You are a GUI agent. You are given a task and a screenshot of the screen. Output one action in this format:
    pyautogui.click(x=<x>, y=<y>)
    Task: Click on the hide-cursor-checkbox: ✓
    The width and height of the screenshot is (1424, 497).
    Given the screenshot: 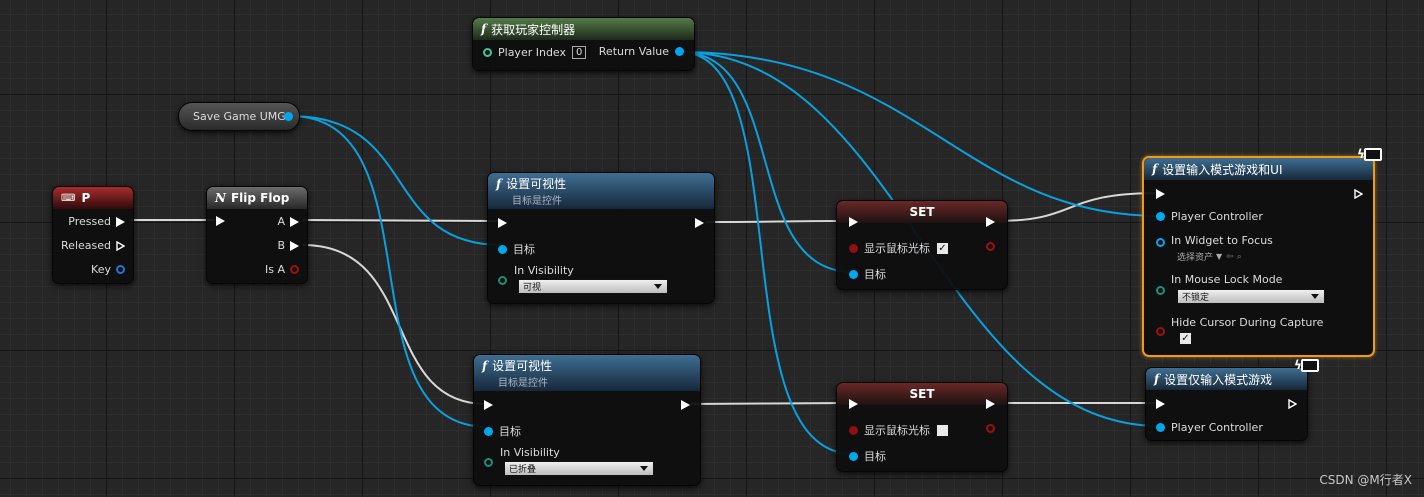 What is the action you would take?
    pyautogui.click(x=1185, y=338)
    